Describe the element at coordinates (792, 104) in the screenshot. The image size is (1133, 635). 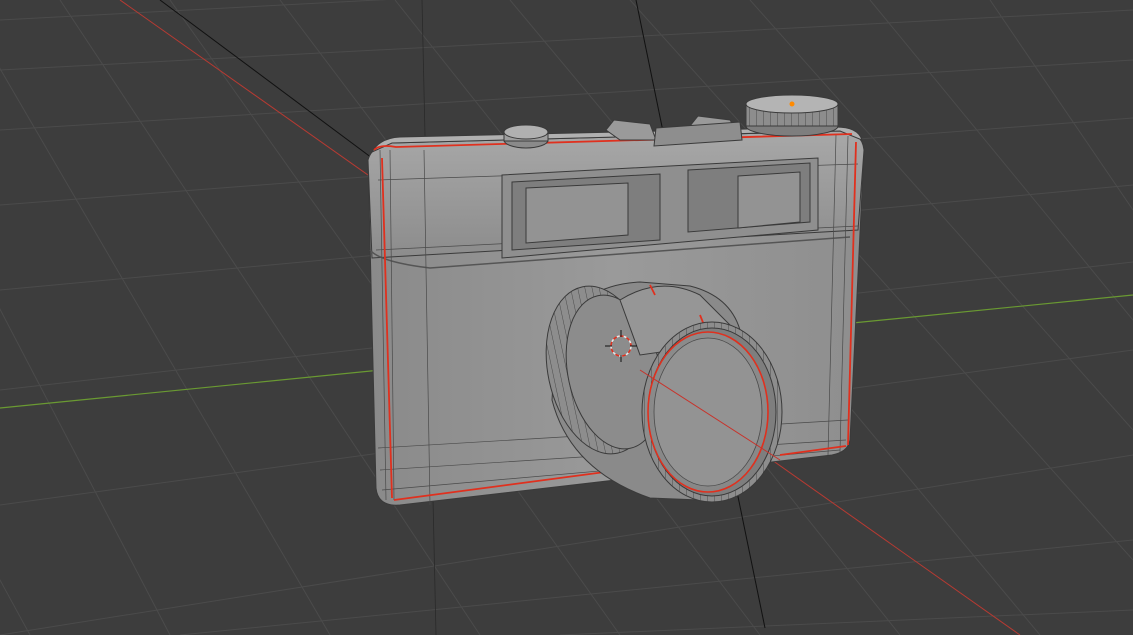
I see `selected-vertex-icon` at that location.